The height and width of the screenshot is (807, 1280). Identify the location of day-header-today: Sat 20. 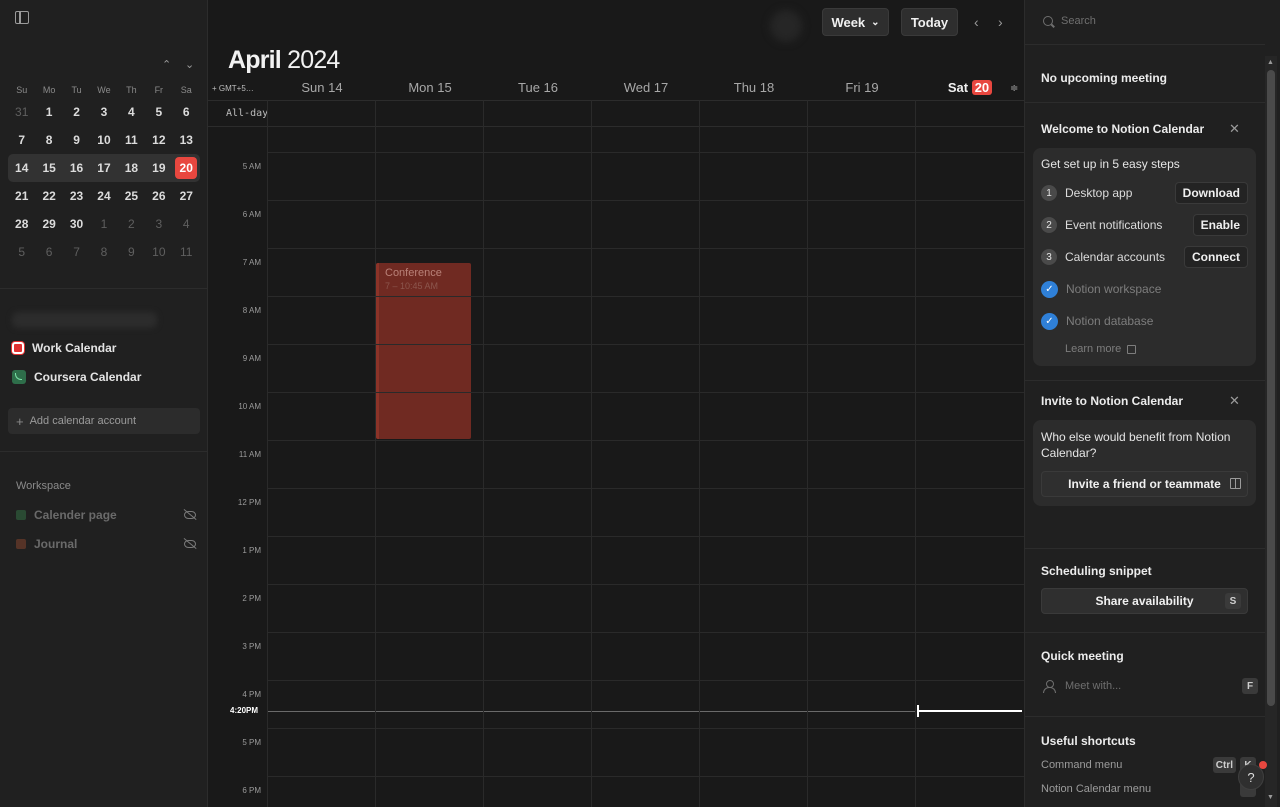
(970, 90).